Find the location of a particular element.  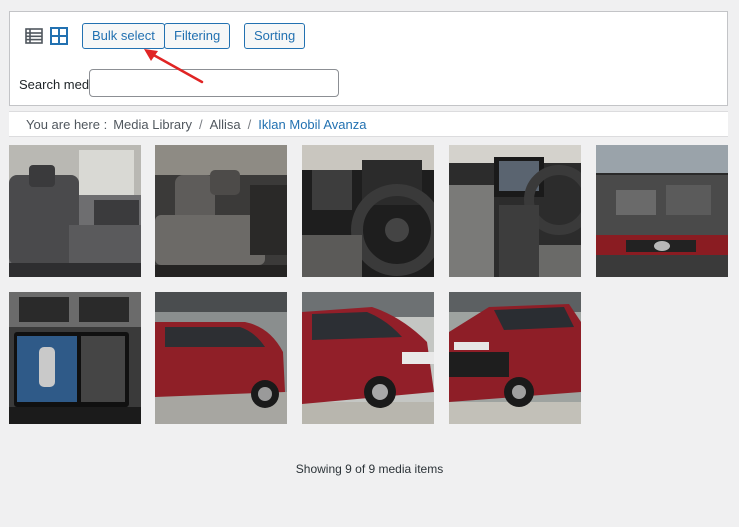

search-media-label: Search media is located at coordinates (59, 84).